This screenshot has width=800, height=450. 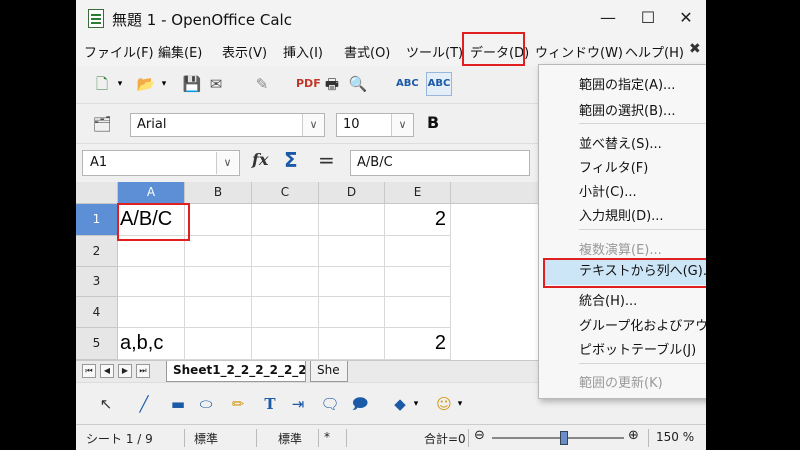 I want to click on open-dropdown-icon: ▾, so click(x=164, y=84).